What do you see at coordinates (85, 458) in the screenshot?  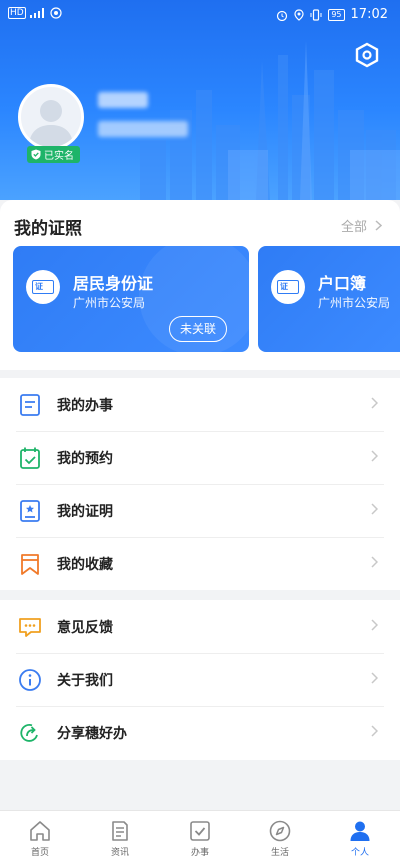 I see `menu-item-label: 我的预约` at bounding box center [85, 458].